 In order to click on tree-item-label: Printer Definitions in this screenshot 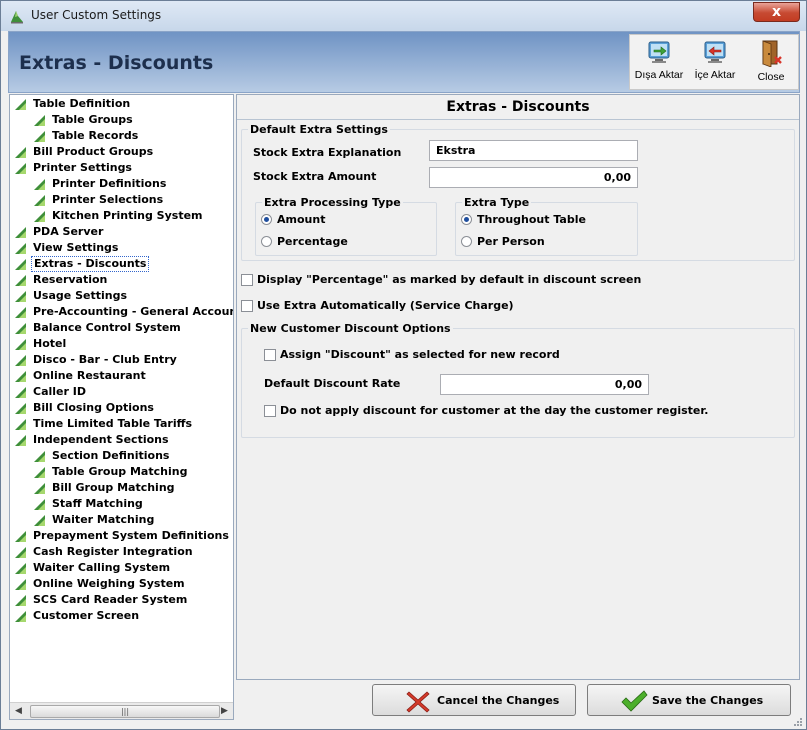, I will do `click(109, 183)`.